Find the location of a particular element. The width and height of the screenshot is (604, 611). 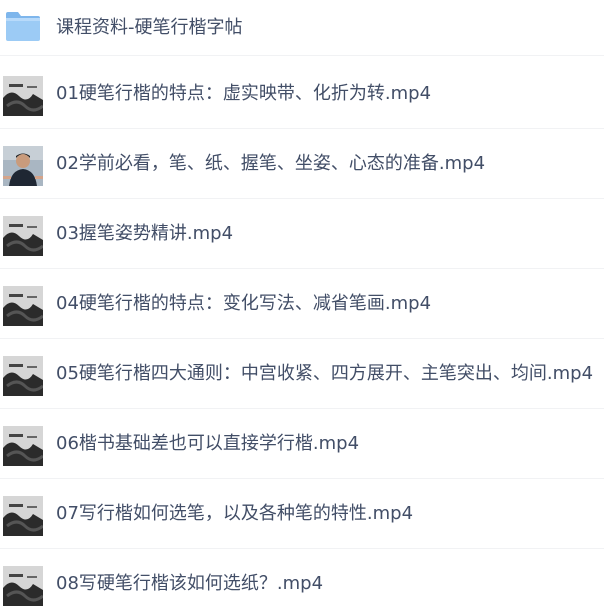

file-name: 07写行楷如何选笔，以及各种笔的特性.mp4 is located at coordinates (235, 513).